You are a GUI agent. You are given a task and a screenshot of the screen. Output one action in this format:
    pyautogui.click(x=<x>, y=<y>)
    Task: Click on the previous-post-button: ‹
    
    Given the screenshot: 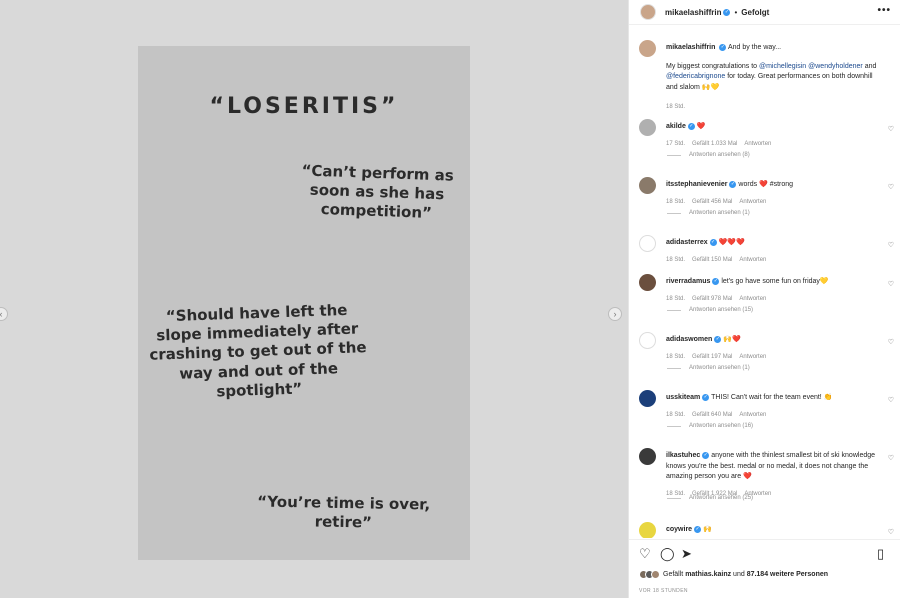 What is the action you would take?
    pyautogui.click(x=4, y=314)
    